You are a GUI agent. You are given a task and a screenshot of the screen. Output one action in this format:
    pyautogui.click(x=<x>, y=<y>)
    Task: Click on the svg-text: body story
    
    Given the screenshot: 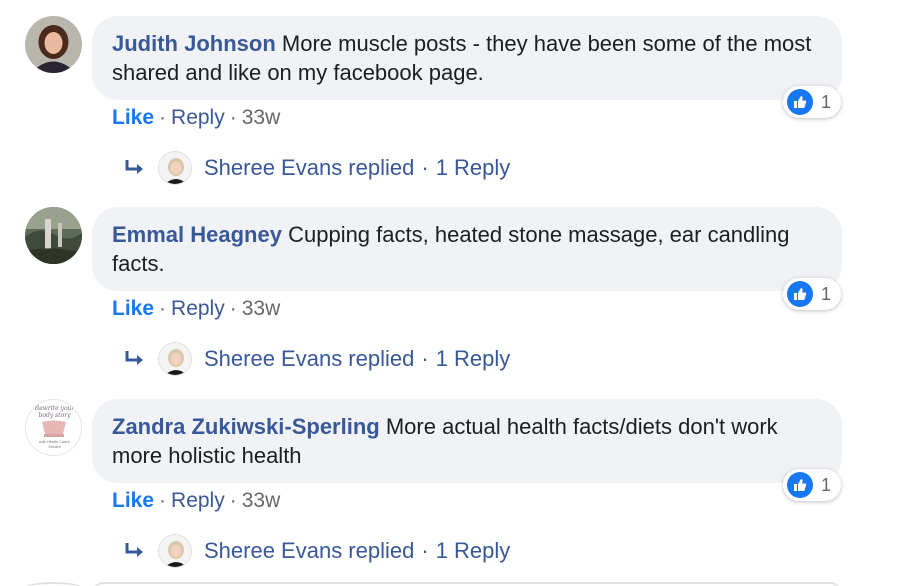 What is the action you would take?
    pyautogui.click(x=55, y=415)
    